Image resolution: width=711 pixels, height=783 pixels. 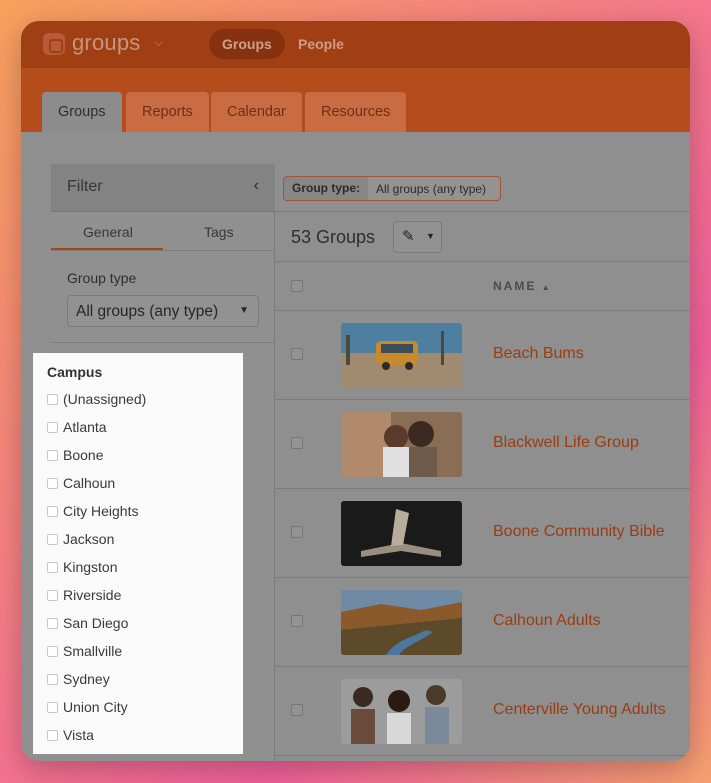 What do you see at coordinates (95, 707) in the screenshot?
I see `campus-option-label: Union City` at bounding box center [95, 707].